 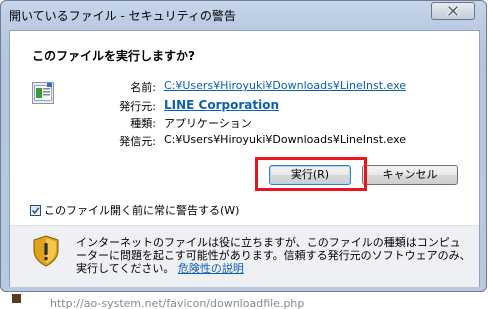 I want to click on close-button, so click(x=453, y=11).